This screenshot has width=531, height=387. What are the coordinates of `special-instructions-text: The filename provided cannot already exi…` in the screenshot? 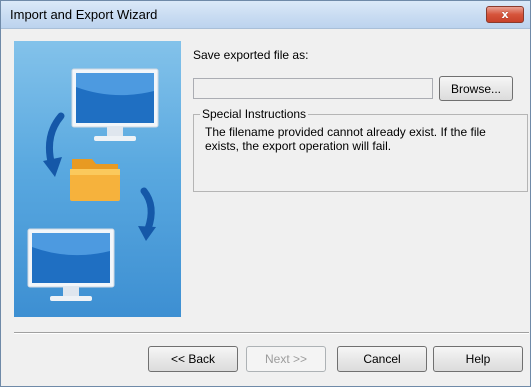 It's located at (345, 139).